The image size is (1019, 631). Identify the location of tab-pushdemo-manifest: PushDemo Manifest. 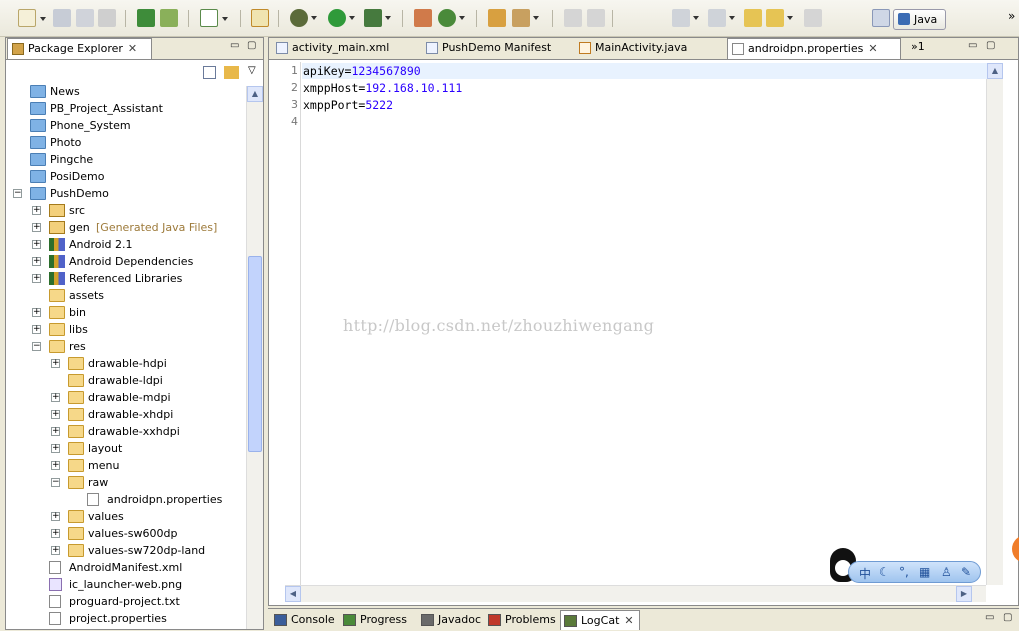
(497, 48).